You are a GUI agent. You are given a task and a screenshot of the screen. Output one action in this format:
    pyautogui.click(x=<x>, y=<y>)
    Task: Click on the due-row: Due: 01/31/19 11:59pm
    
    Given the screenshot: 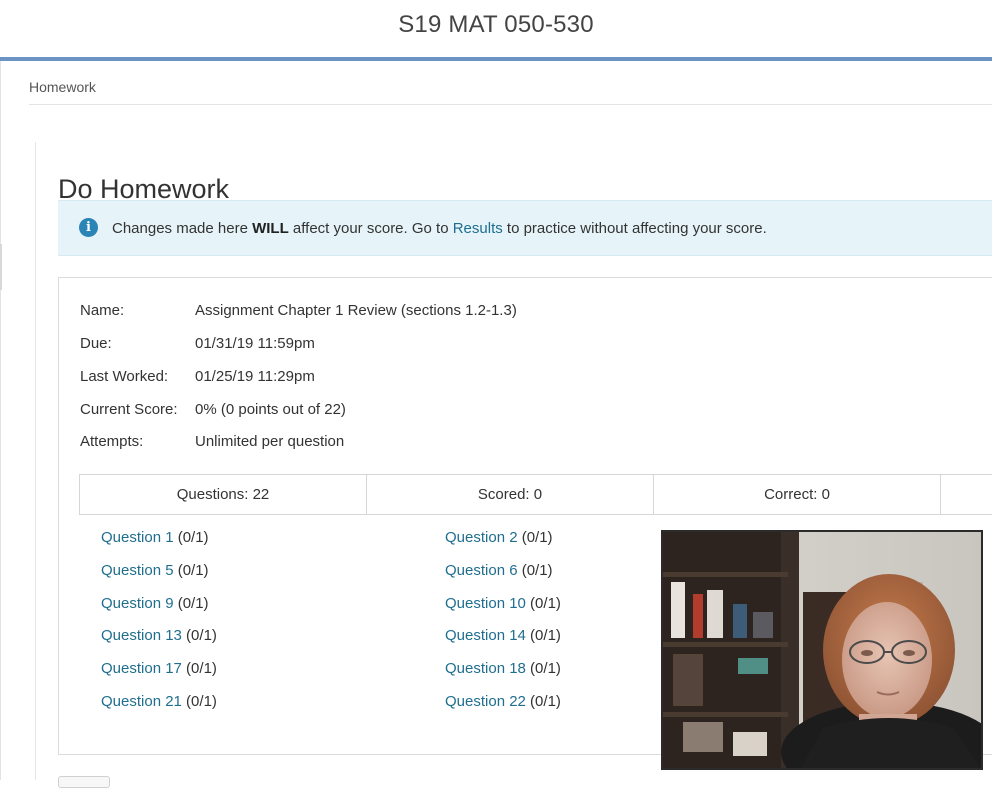 What is the action you would take?
    pyautogui.click(x=197, y=343)
    